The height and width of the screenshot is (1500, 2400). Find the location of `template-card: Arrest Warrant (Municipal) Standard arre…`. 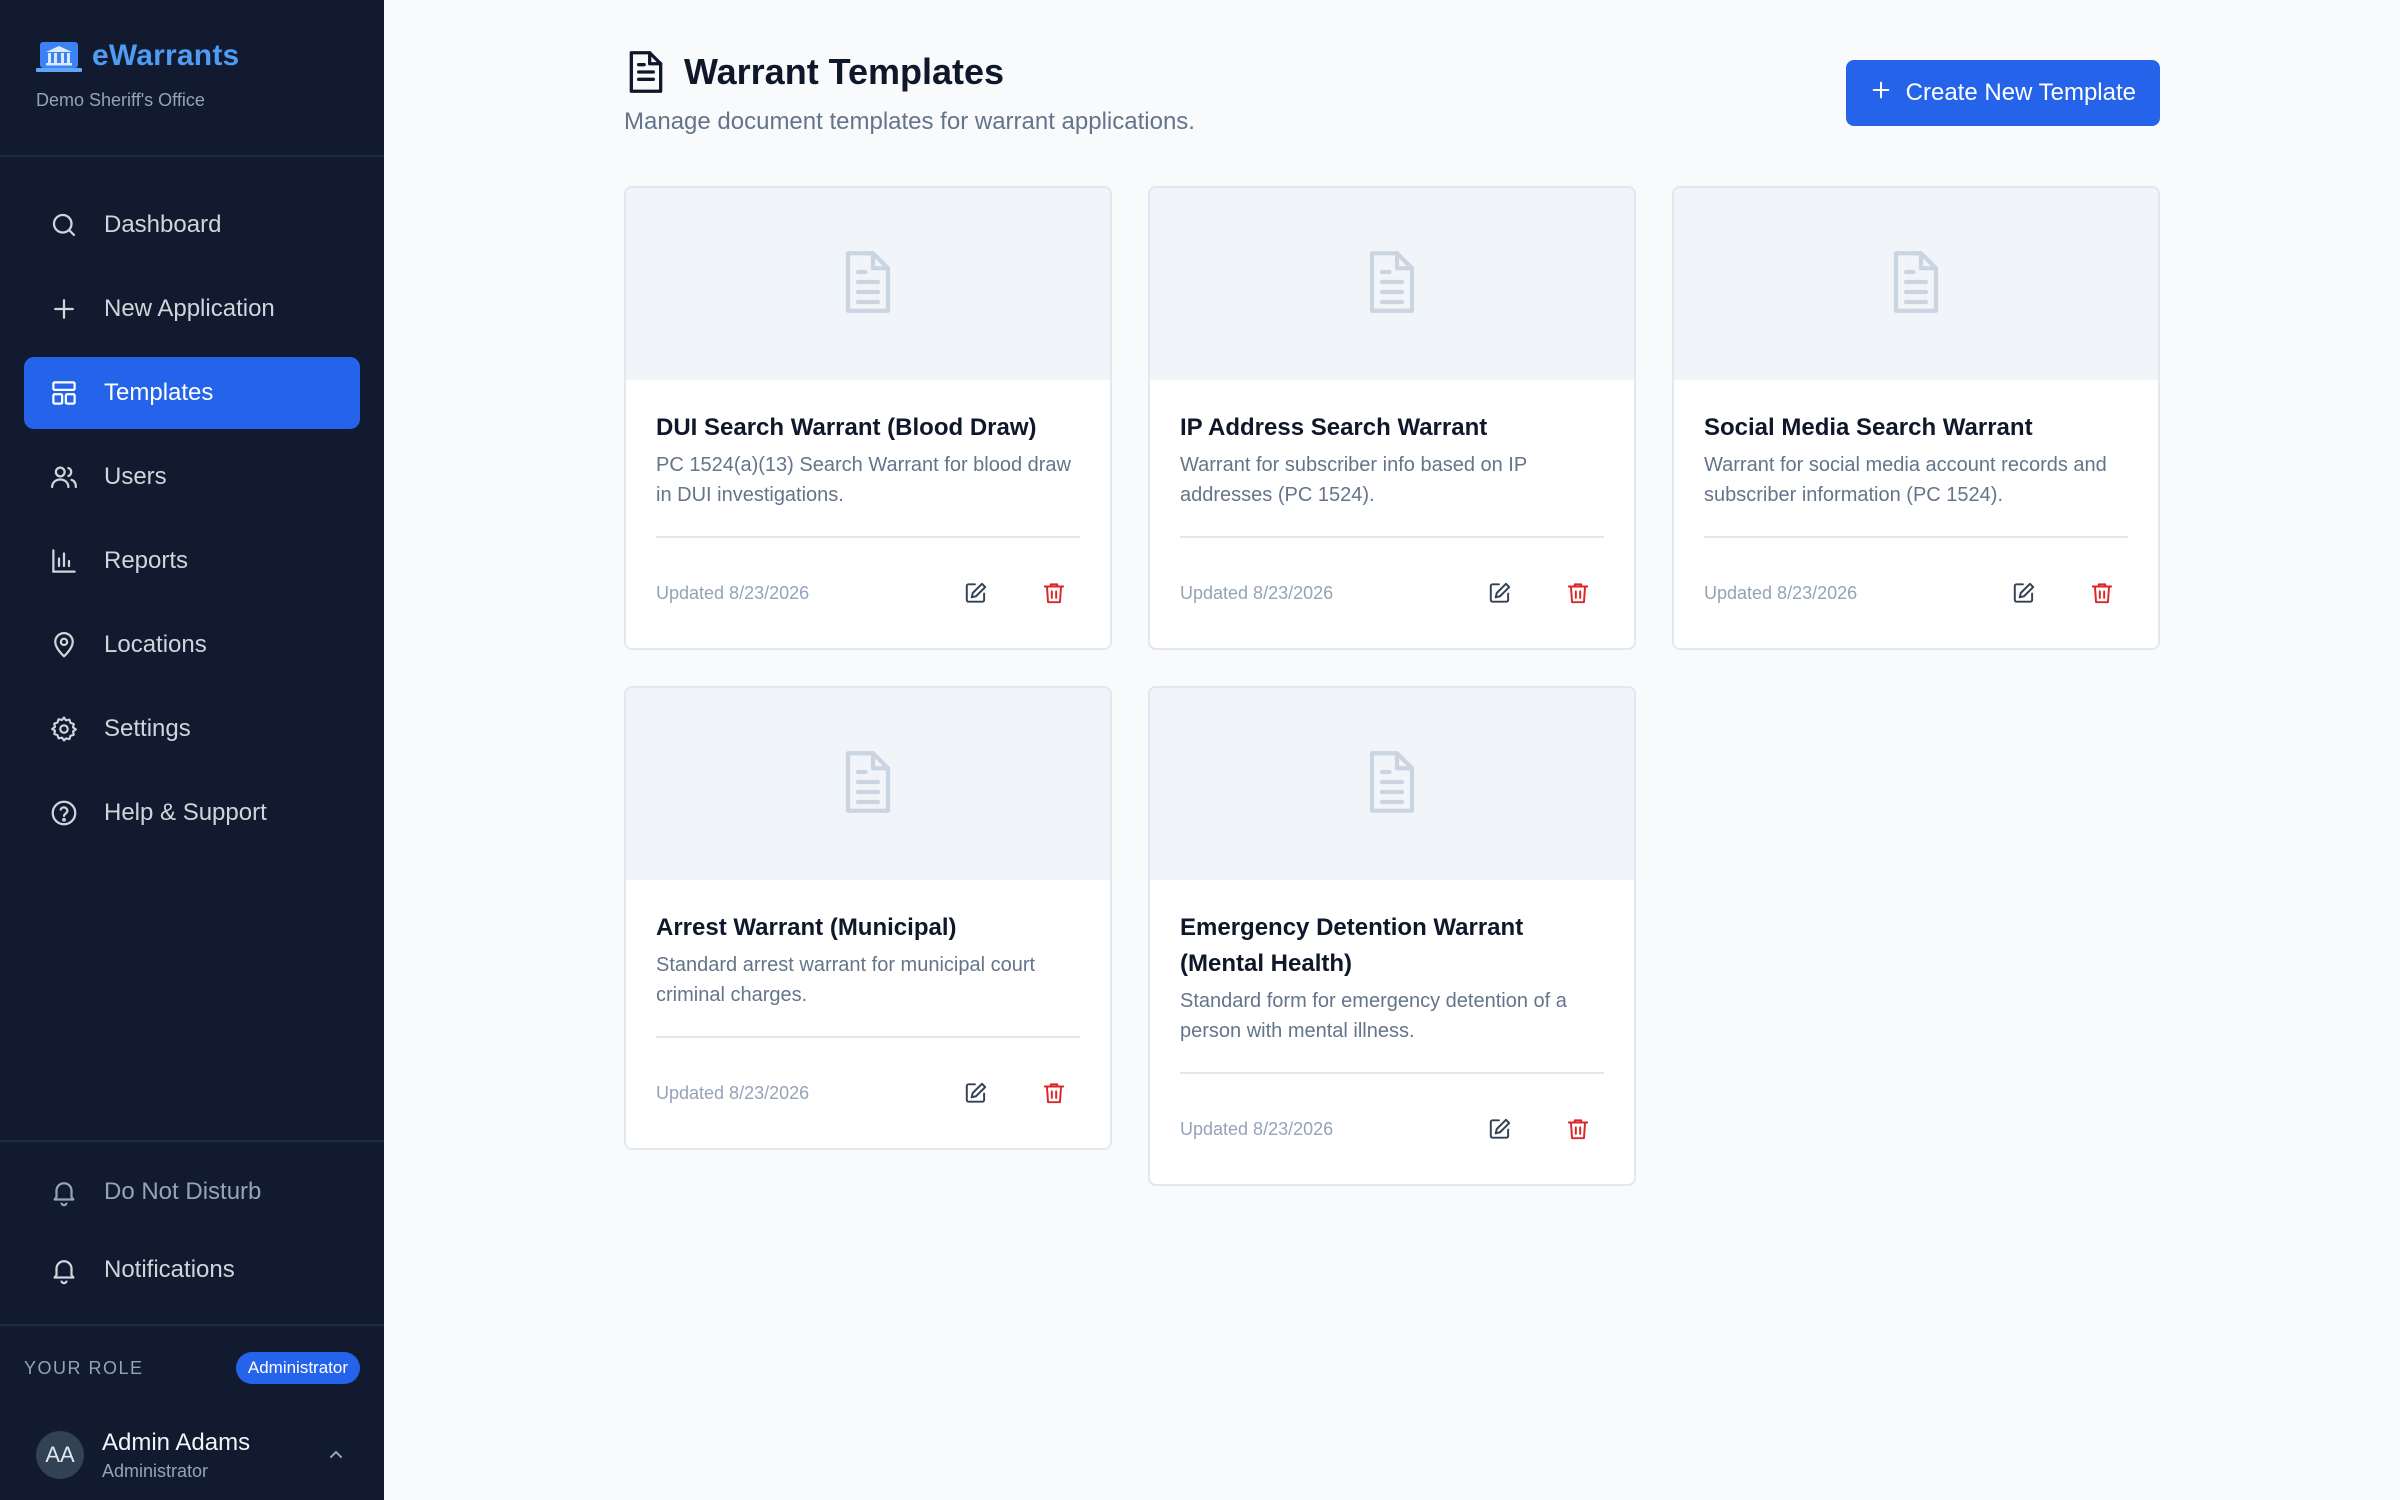

template-card: Arrest Warrant (Municipal) Standard arre… is located at coordinates (868, 918).